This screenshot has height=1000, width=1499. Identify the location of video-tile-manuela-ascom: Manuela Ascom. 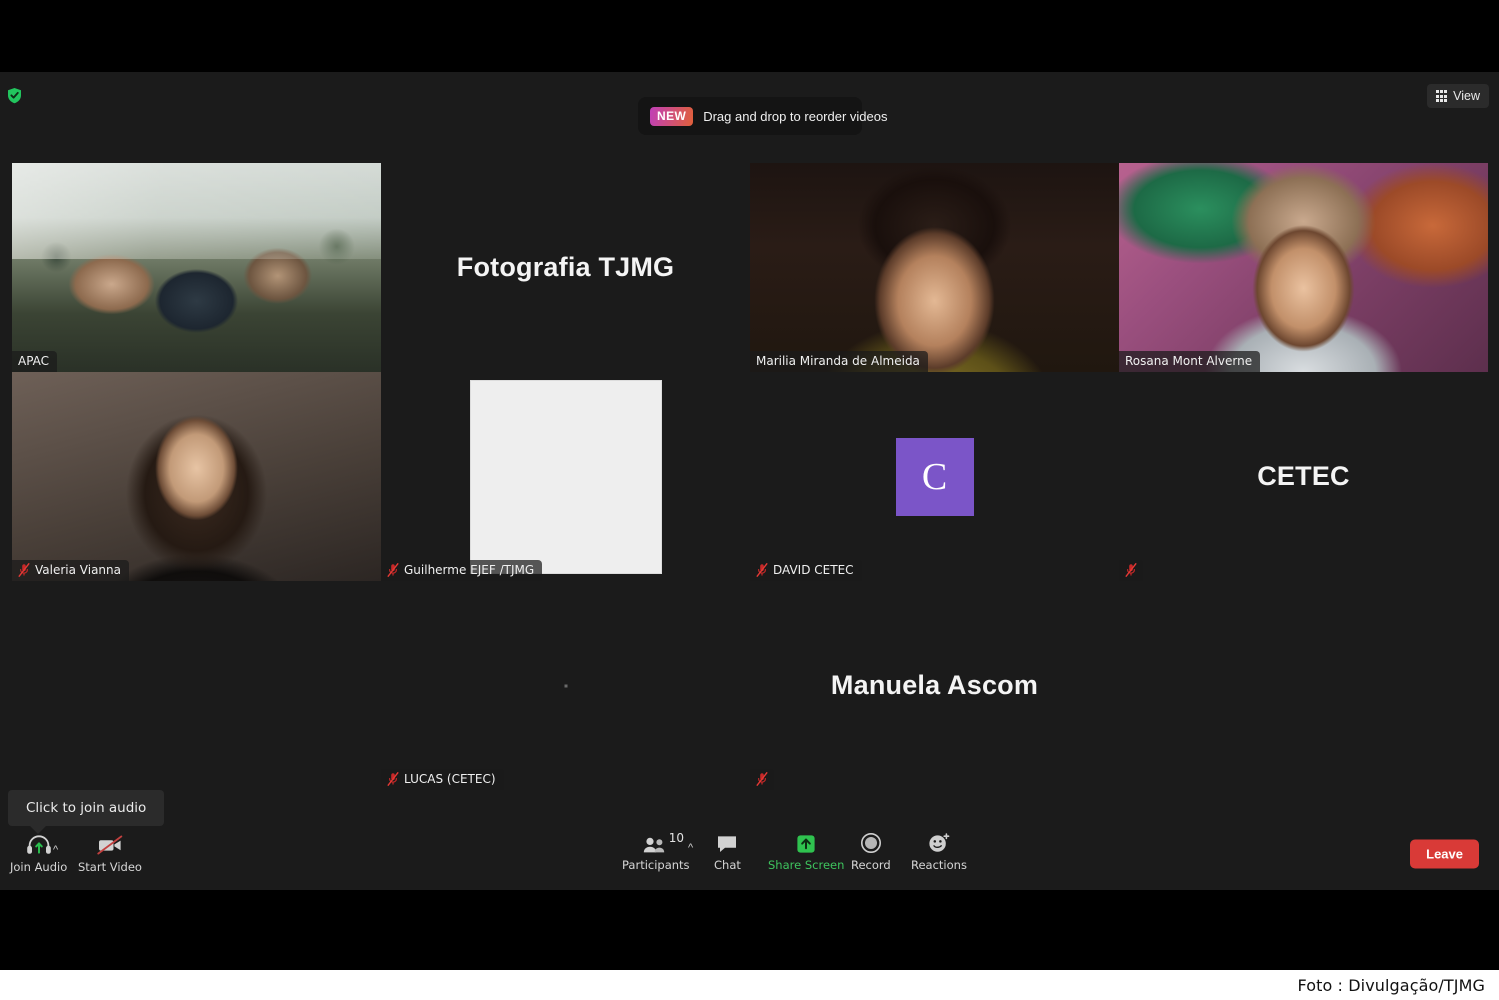
(934, 685).